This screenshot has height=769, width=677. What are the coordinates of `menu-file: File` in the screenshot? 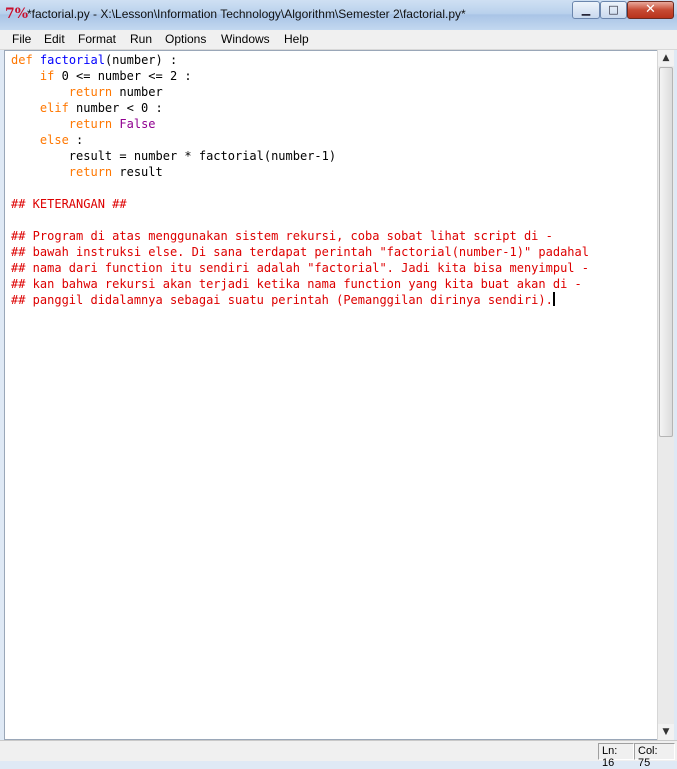 It's located at (21, 39).